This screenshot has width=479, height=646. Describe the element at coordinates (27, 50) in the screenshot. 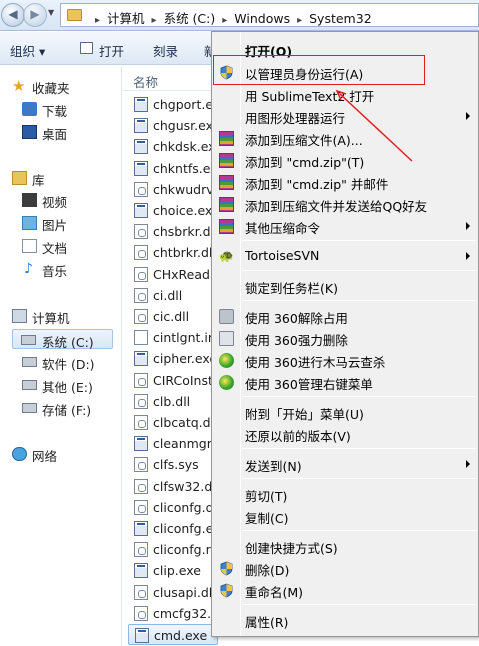

I see `organize-button: 组织 ▾` at that location.